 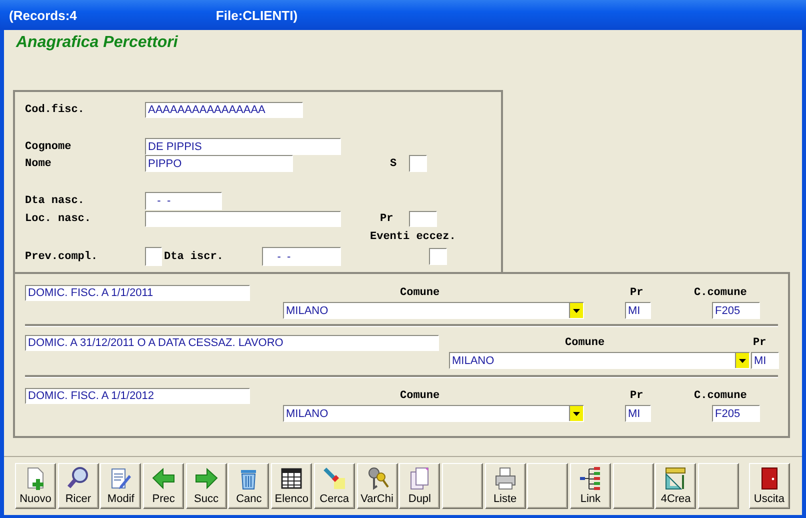 I want to click on description-field: DOMIC. A 31/12/2011 O A DATA CESSAZ. LAVORO, so click(x=232, y=343).